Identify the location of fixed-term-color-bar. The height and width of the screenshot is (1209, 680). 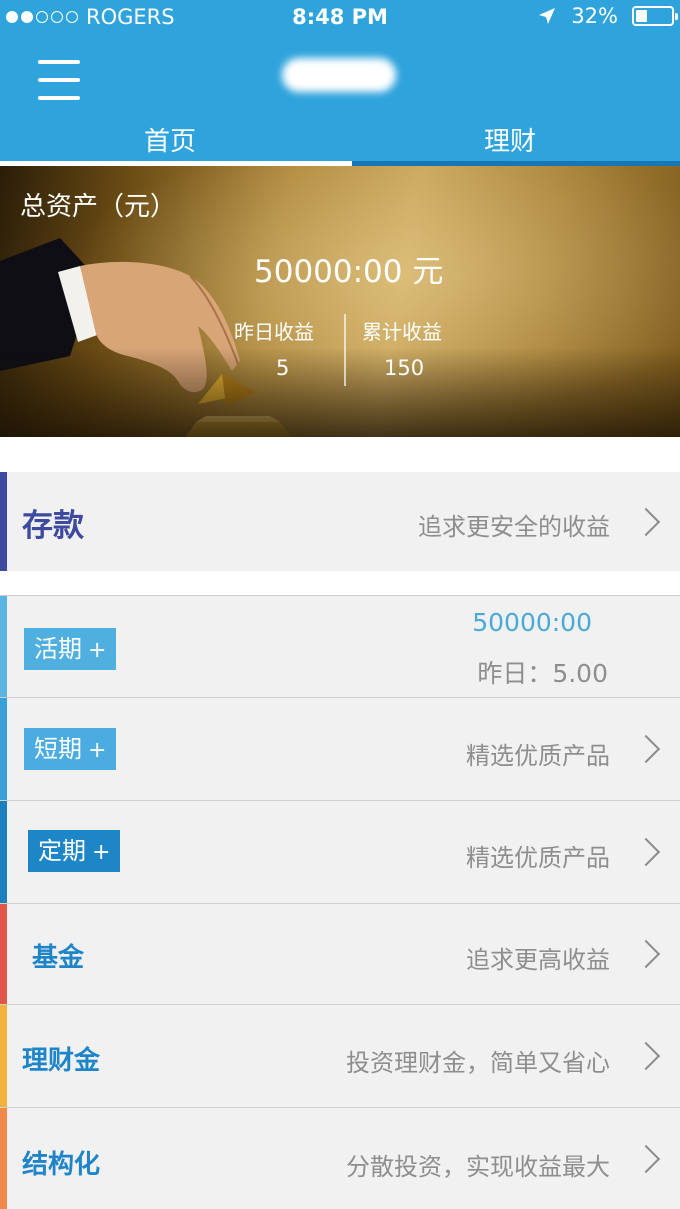
(3, 852).